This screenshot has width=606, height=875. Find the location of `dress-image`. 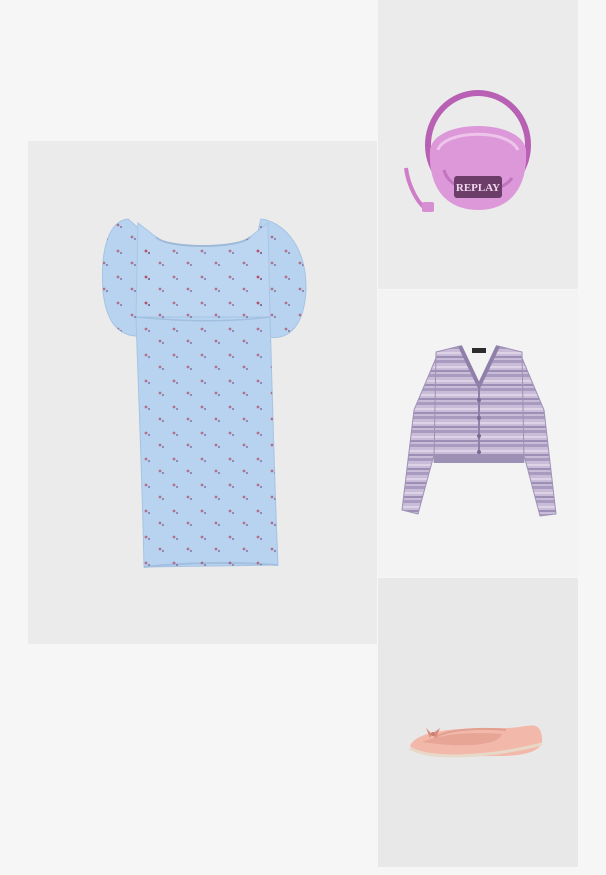

dress-image is located at coordinates (204, 393).